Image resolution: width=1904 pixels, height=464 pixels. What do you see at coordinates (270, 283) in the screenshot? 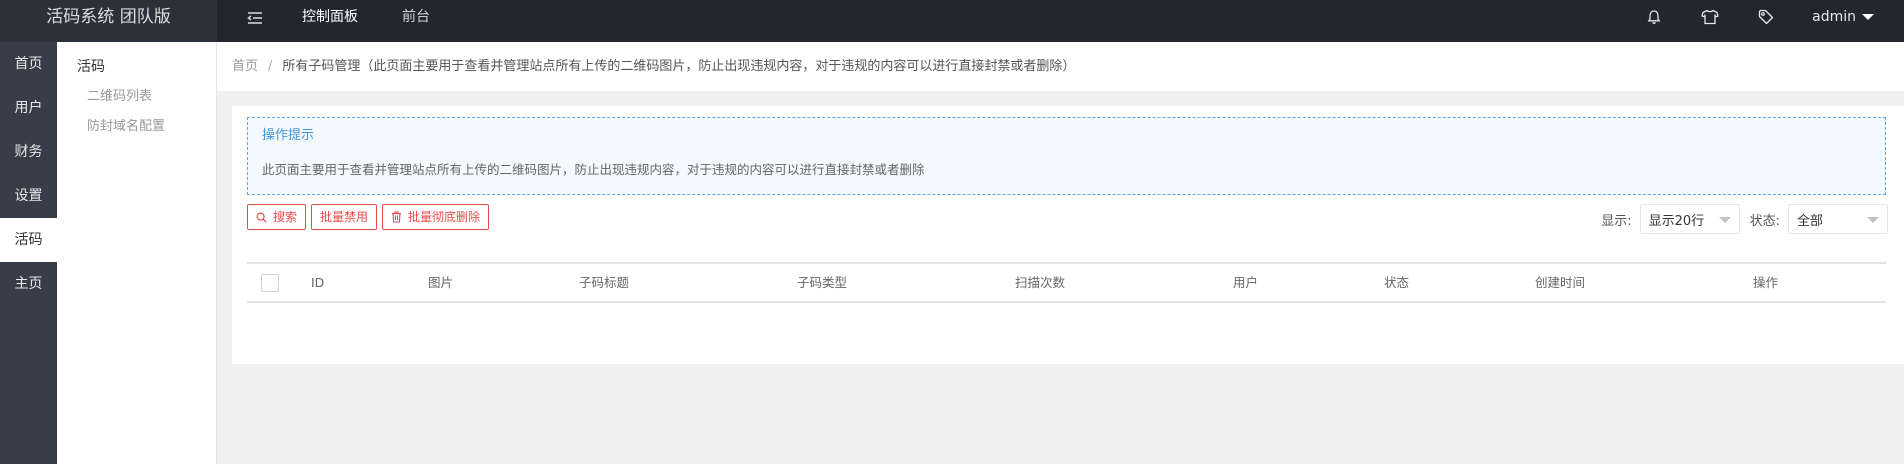
I see `select-all-checkbox` at bounding box center [270, 283].